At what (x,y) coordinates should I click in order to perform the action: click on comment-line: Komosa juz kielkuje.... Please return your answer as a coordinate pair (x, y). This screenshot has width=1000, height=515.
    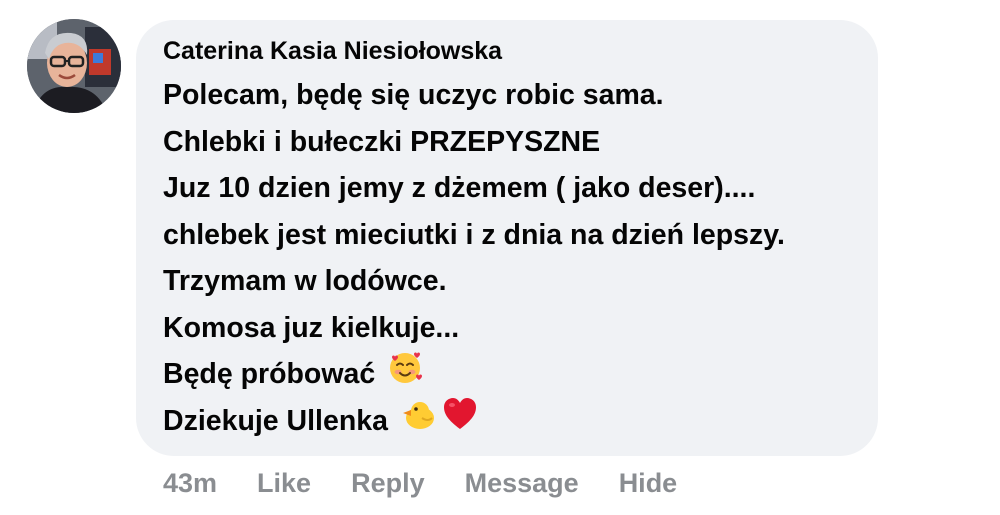
    Looking at the image, I should click on (311, 327).